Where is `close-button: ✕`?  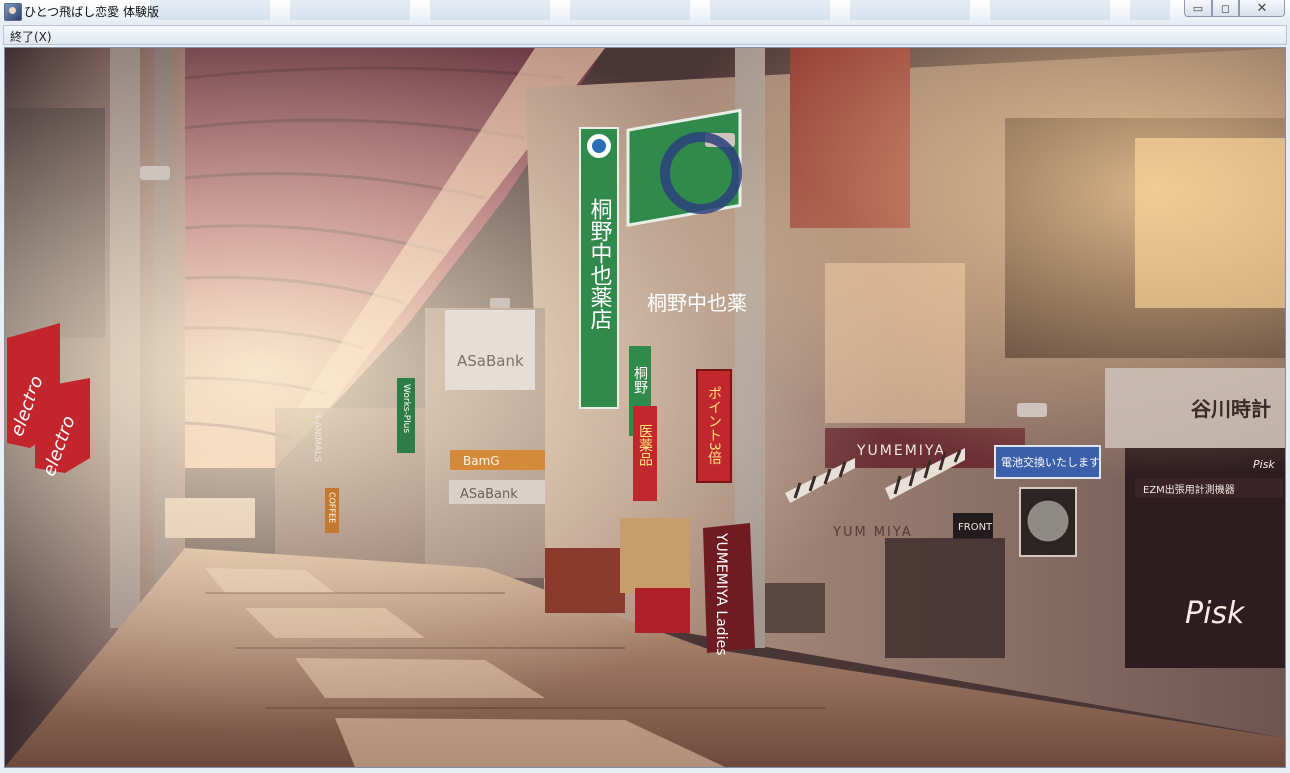
close-button: ✕ is located at coordinates (1262, 8).